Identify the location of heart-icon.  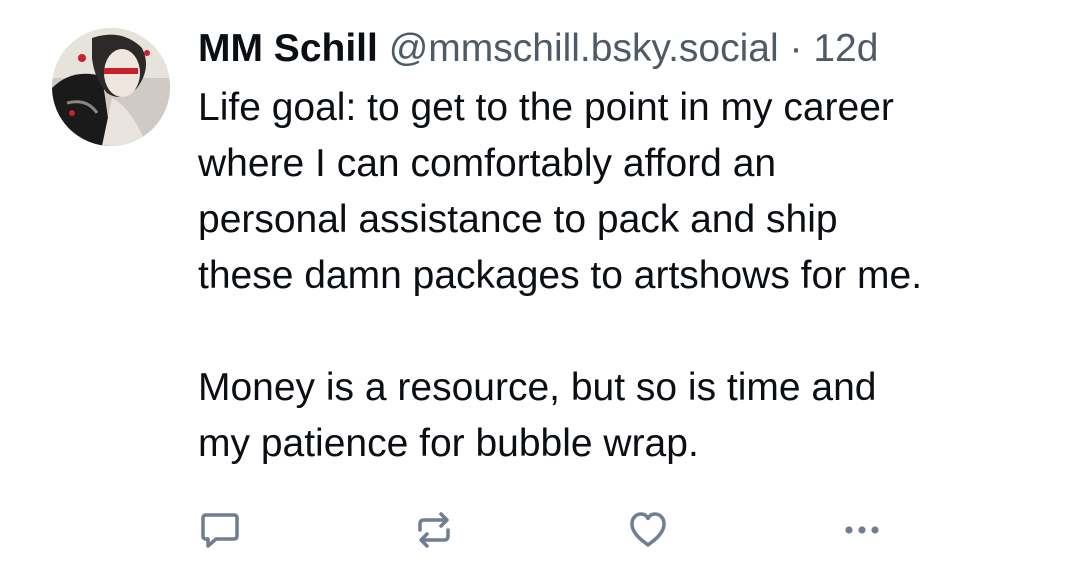
(648, 529).